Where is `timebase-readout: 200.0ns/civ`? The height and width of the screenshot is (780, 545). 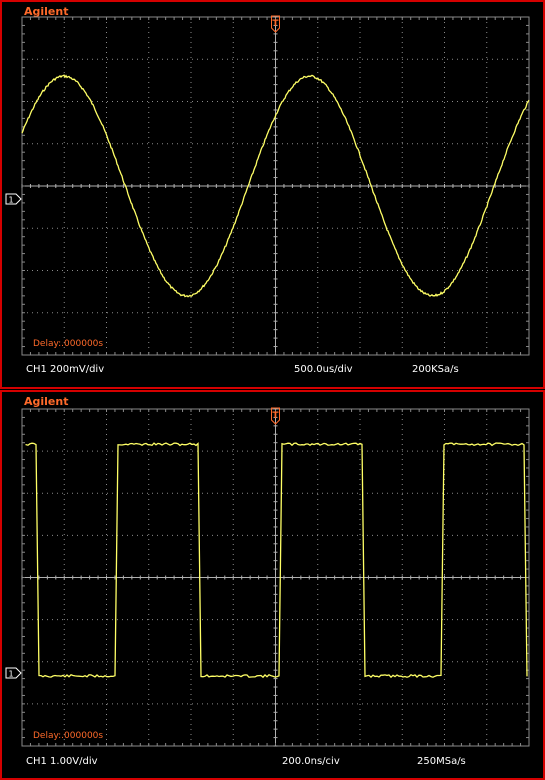 timebase-readout: 200.0ns/civ is located at coordinates (311, 761).